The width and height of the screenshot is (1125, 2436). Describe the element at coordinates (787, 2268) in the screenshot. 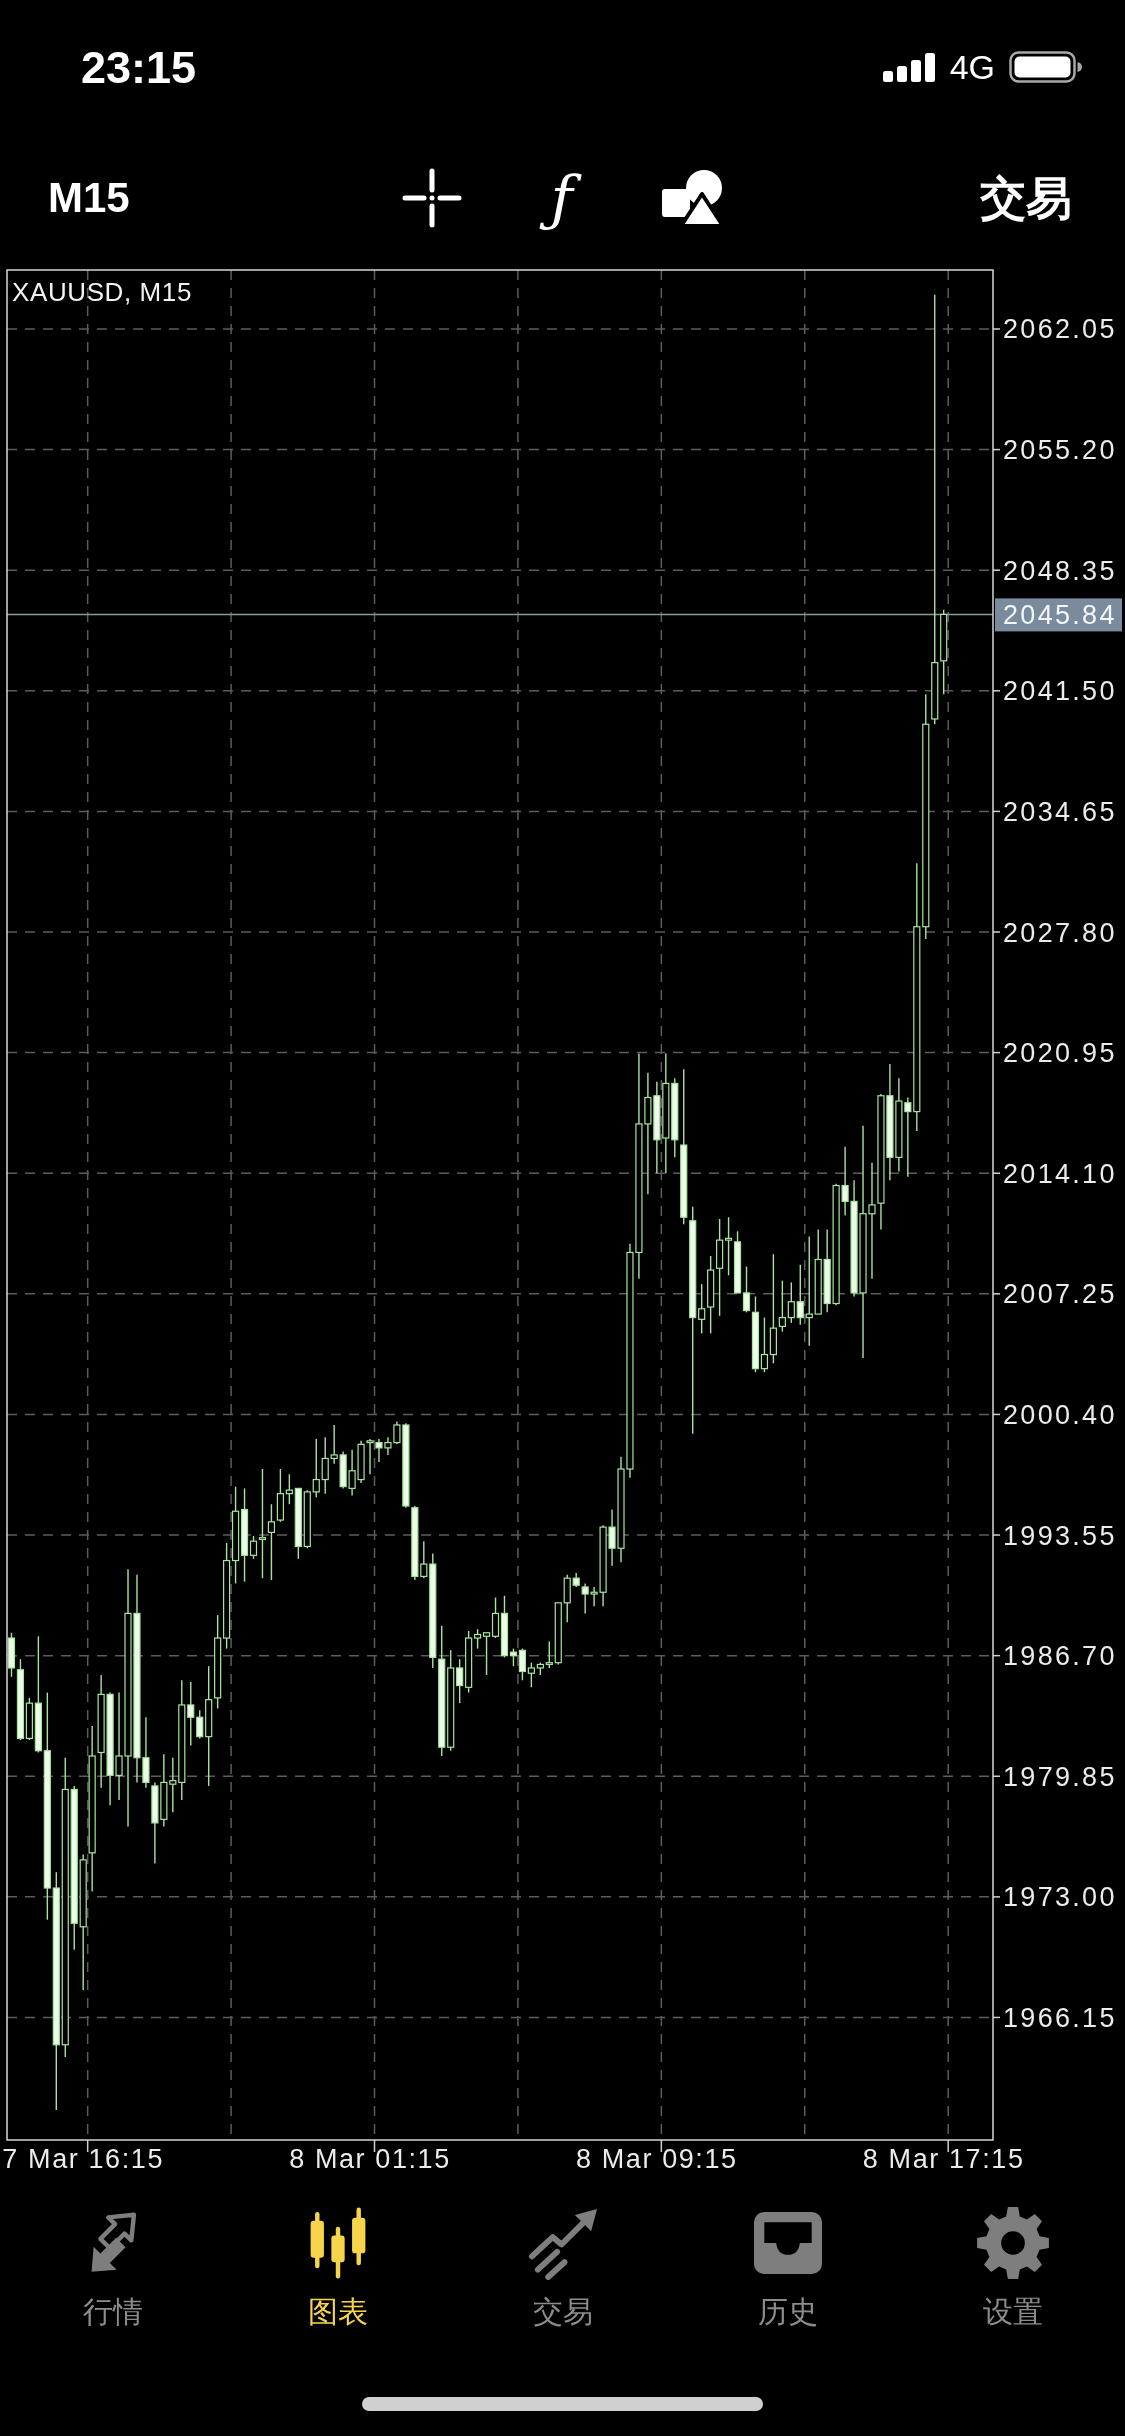

I see `tab: 历史` at that location.